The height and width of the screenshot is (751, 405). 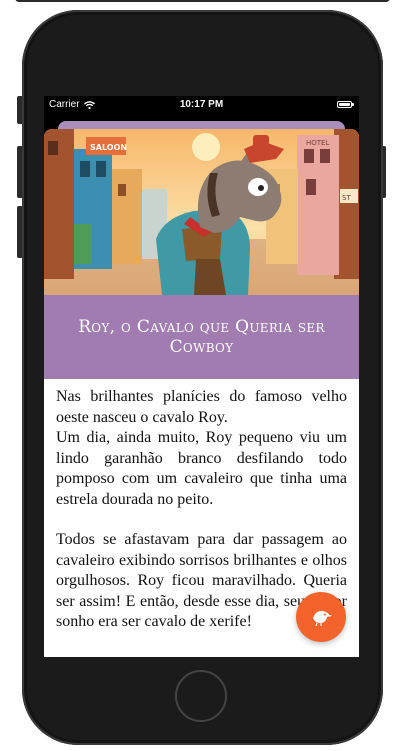 I want to click on sun-icon, so click(x=206, y=147).